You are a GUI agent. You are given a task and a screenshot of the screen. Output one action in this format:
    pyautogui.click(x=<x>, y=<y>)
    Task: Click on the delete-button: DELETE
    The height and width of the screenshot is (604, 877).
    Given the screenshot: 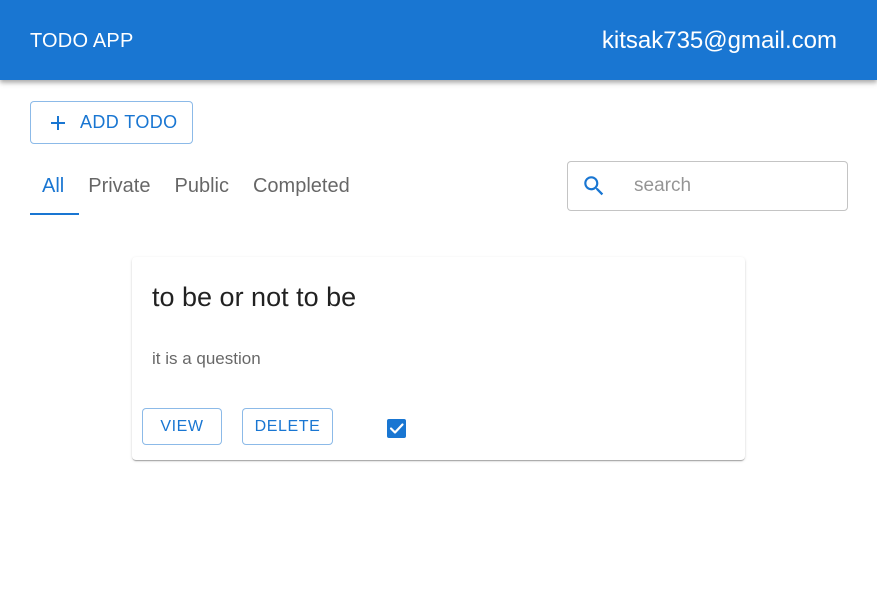 What is the action you would take?
    pyautogui.click(x=287, y=426)
    